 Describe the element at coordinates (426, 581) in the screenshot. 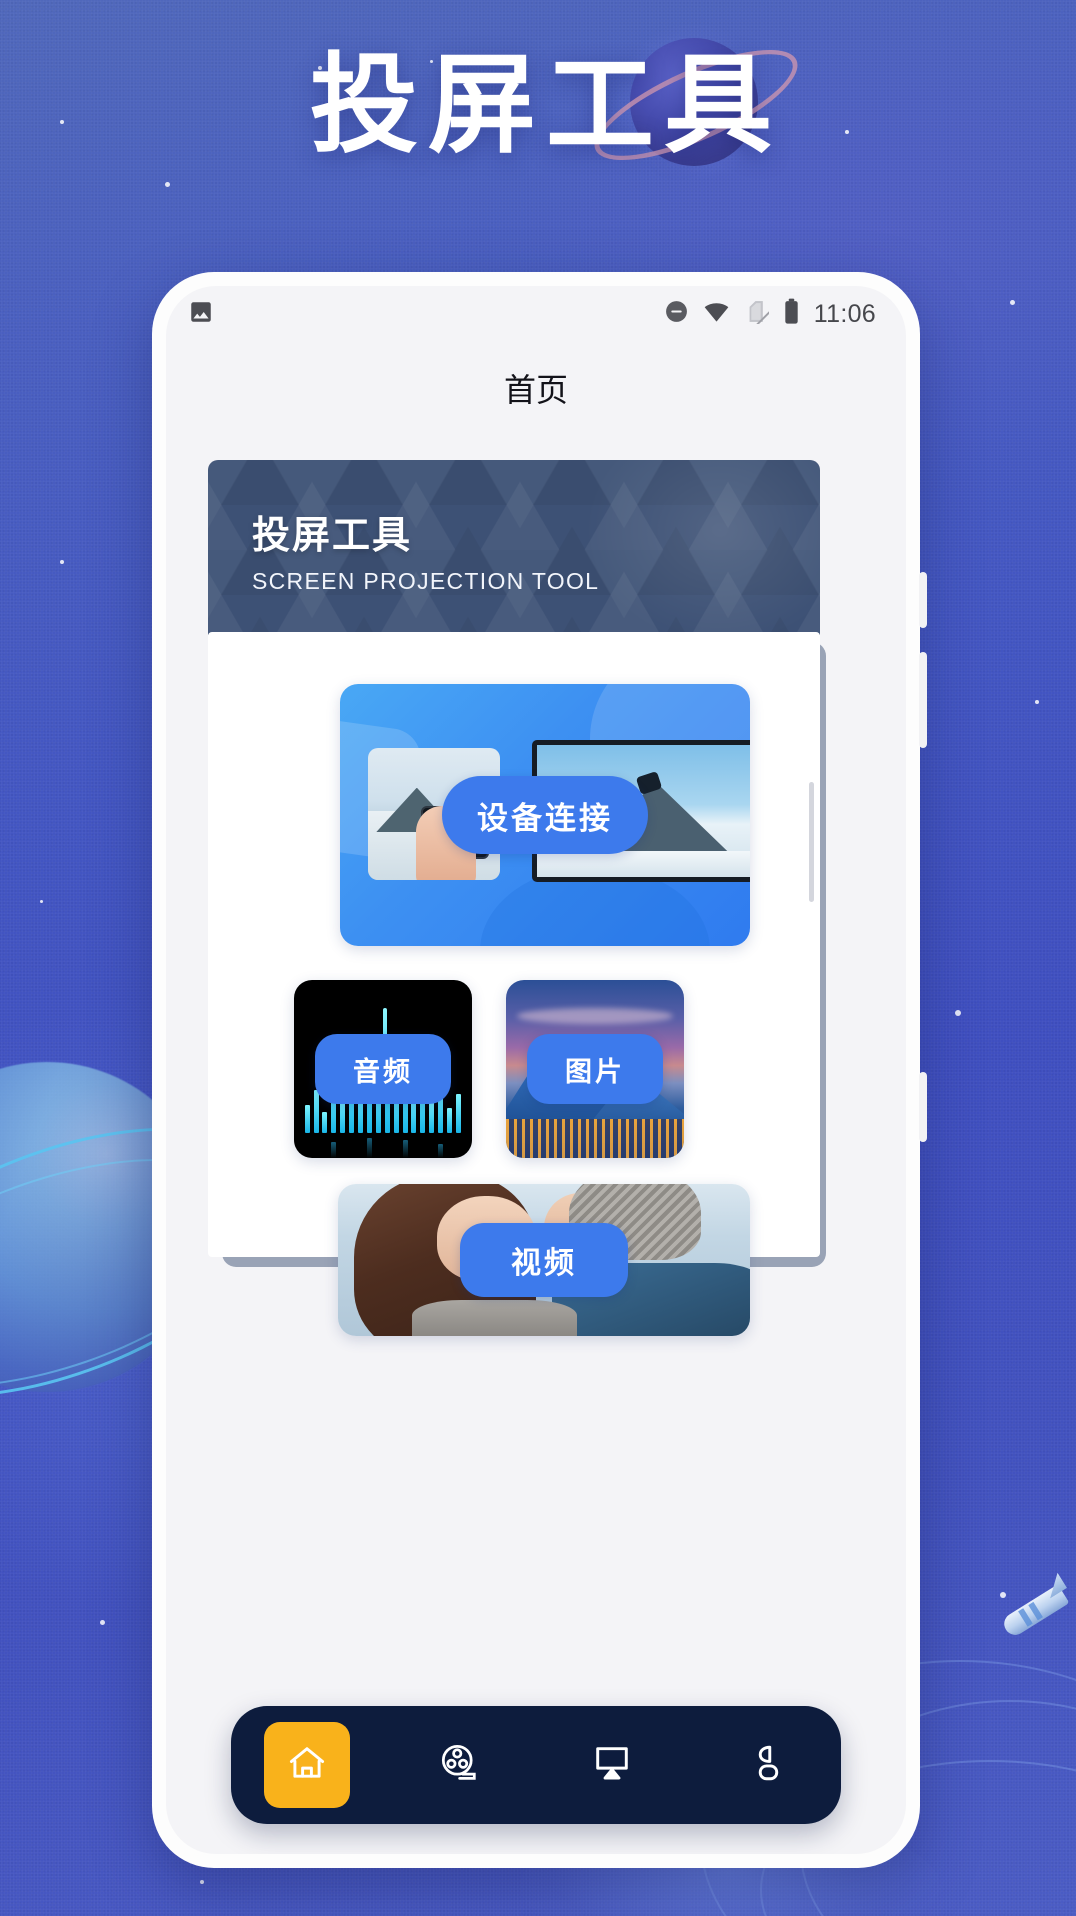

I see `banner-title-en: SCREEN PROJECTION TOOL` at that location.